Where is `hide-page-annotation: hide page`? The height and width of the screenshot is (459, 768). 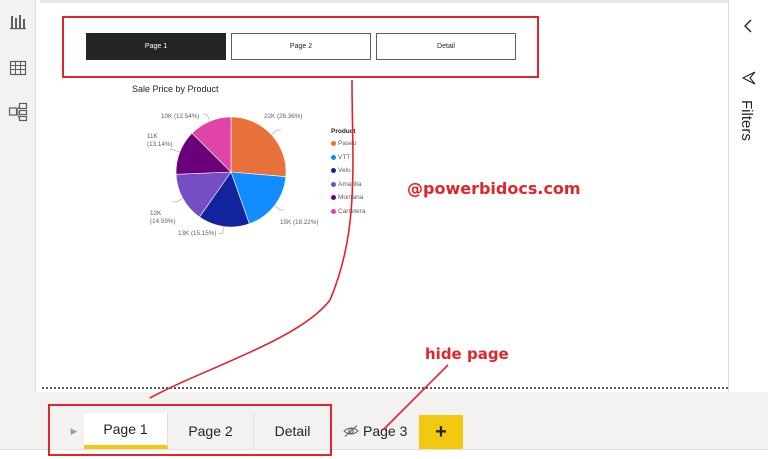
hide-page-annotation: hide page is located at coordinates (467, 354).